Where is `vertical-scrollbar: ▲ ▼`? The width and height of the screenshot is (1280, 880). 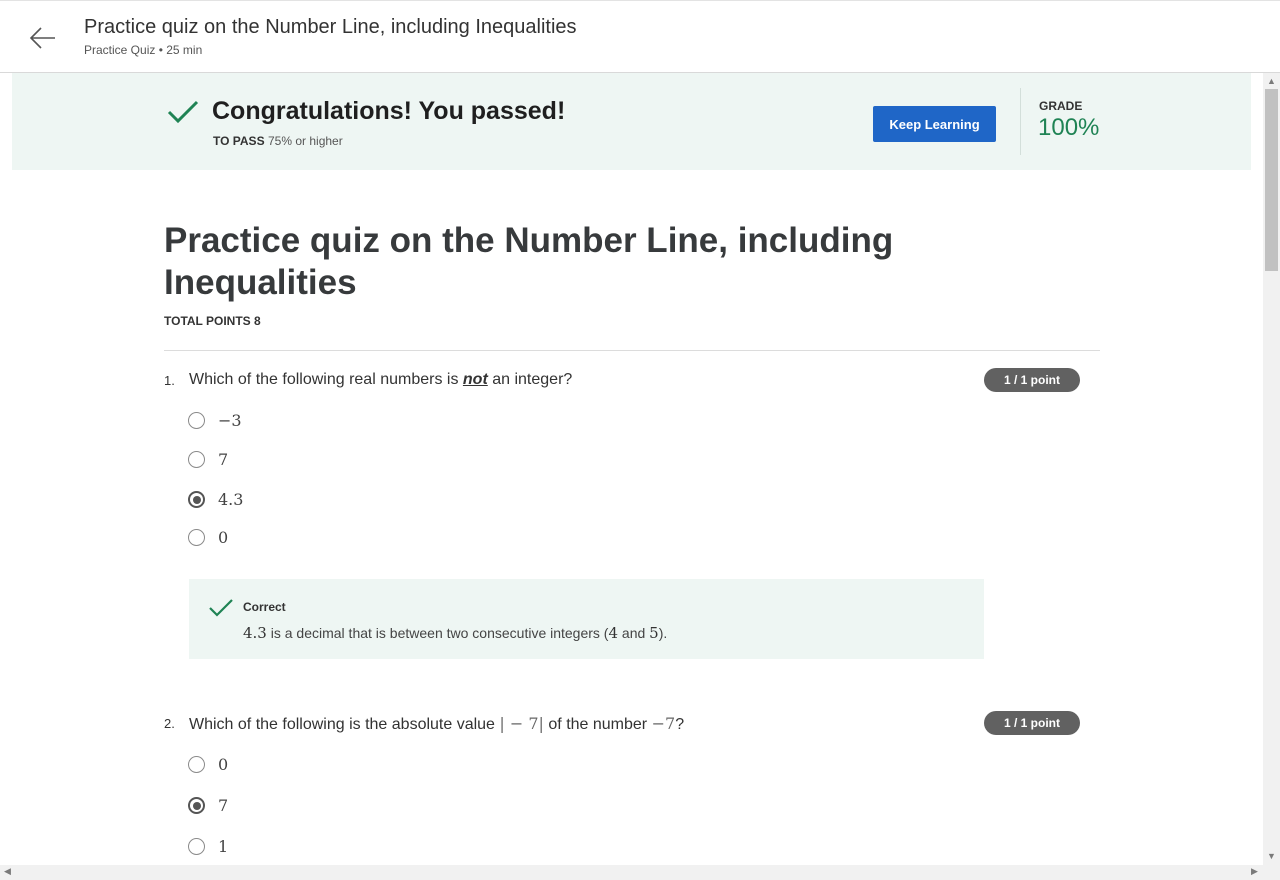 vertical-scrollbar: ▲ ▼ is located at coordinates (1271, 469).